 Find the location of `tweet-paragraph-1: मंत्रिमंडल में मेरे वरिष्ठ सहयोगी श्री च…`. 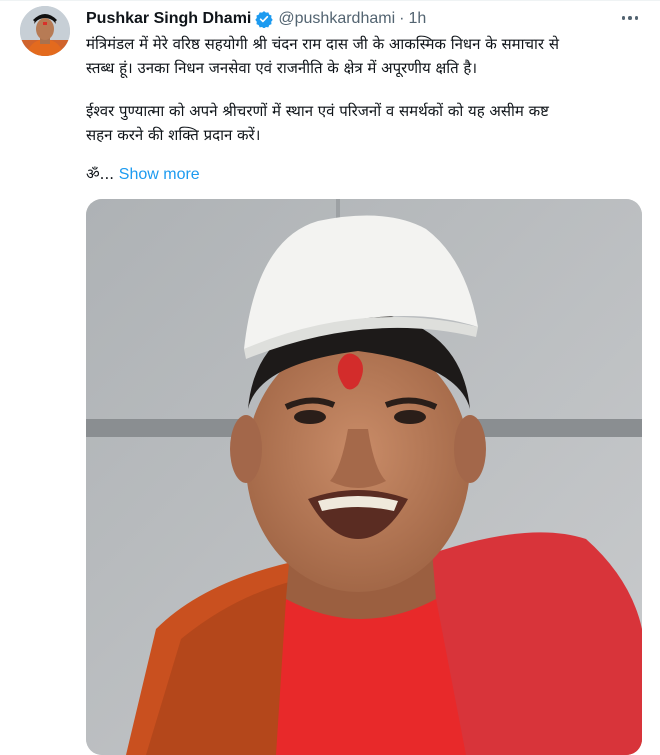

tweet-paragraph-1: मंत्रिमंडल में मेरे वरिष्ठ सहयोगी श्री च… is located at coordinates (366, 56).